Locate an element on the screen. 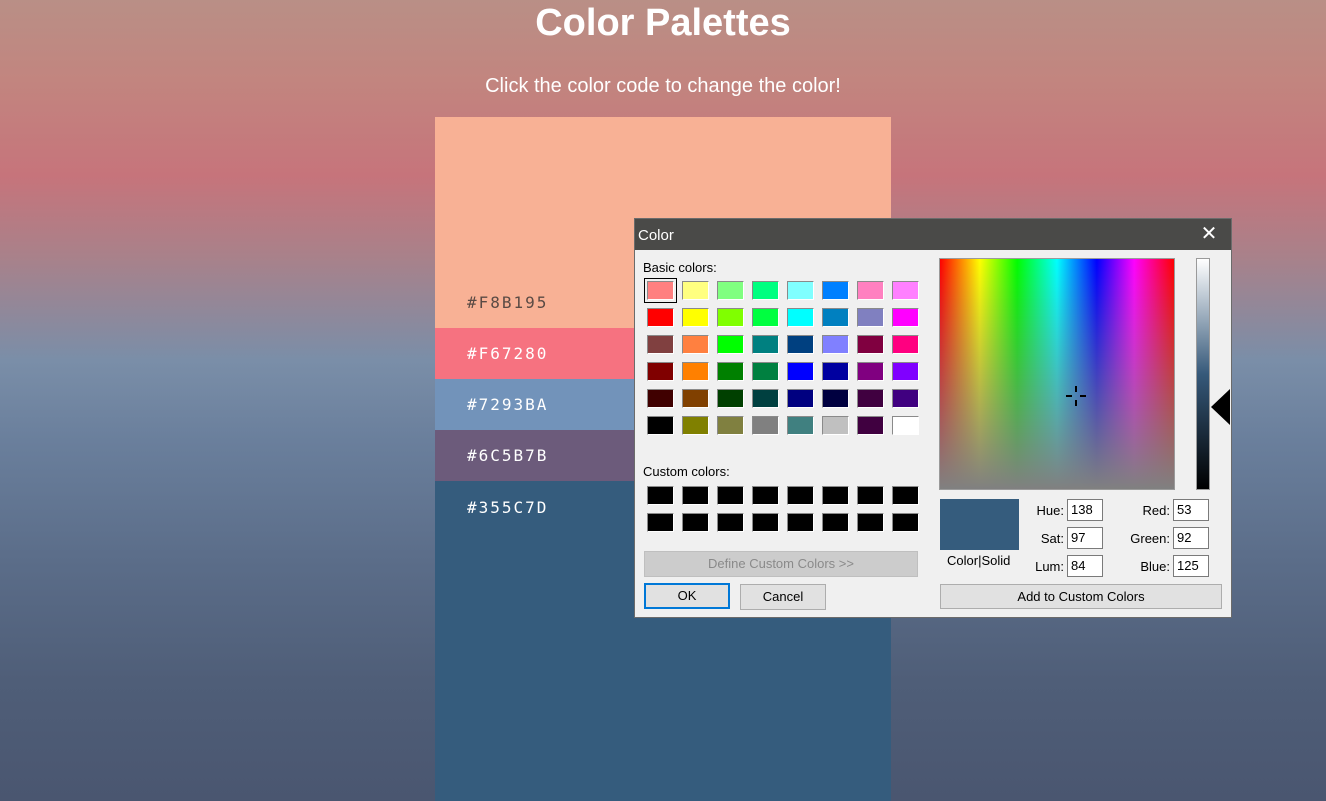 The width and height of the screenshot is (1326, 801). add-to-custom-colors-button: Add to Custom Colors is located at coordinates (1081, 596).